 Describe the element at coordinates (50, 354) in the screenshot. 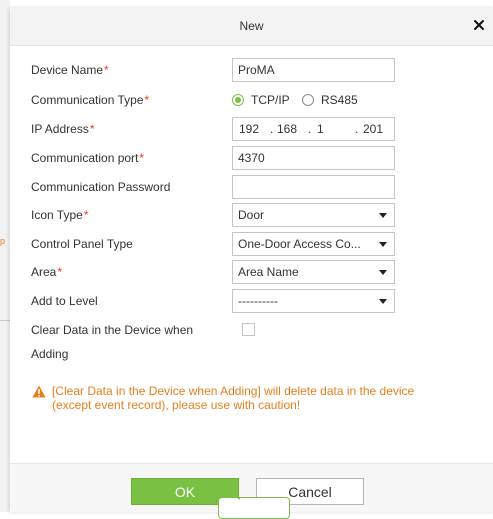

I see `clear-data-label-line2: Adding` at that location.